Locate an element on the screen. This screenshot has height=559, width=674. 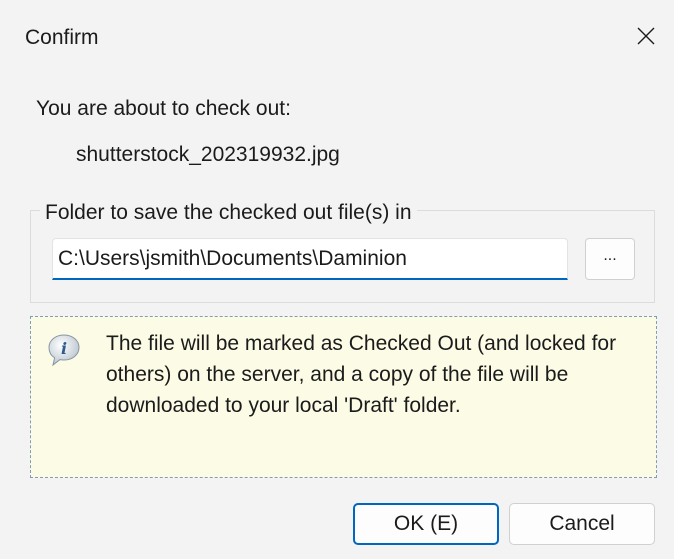
close-button is located at coordinates (646, 36).